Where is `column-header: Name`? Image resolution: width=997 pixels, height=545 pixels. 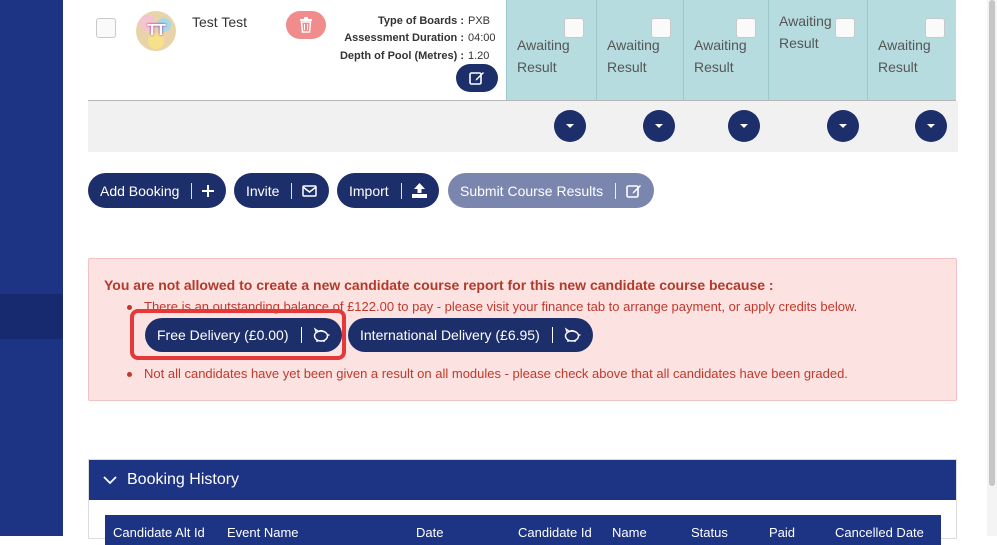 column-header: Name is located at coordinates (629, 532).